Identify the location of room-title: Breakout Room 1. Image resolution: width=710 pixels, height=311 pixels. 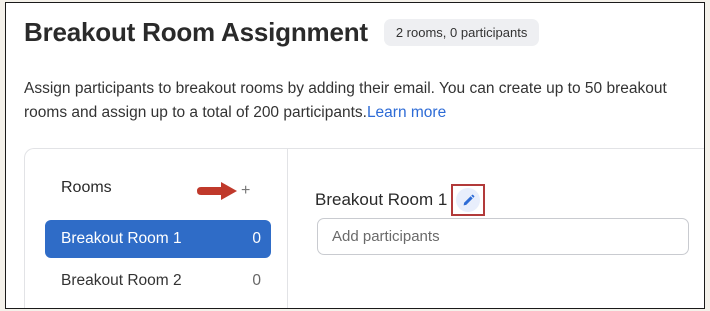
(381, 199).